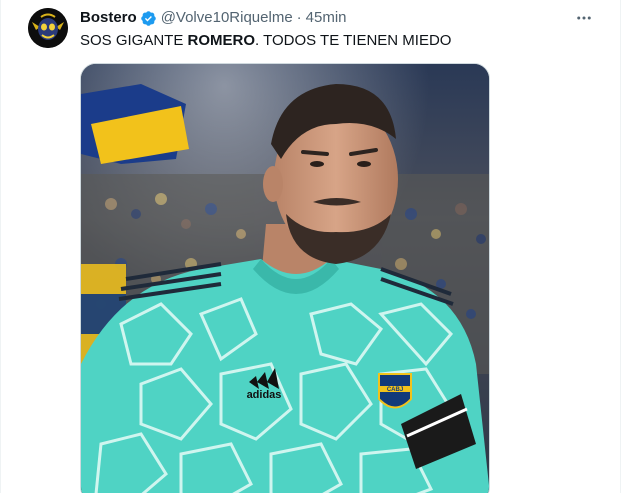 The width and height of the screenshot is (621, 493). I want to click on tweet-header: Bostero @Volve10Riquelme · 45min, so click(213, 18).